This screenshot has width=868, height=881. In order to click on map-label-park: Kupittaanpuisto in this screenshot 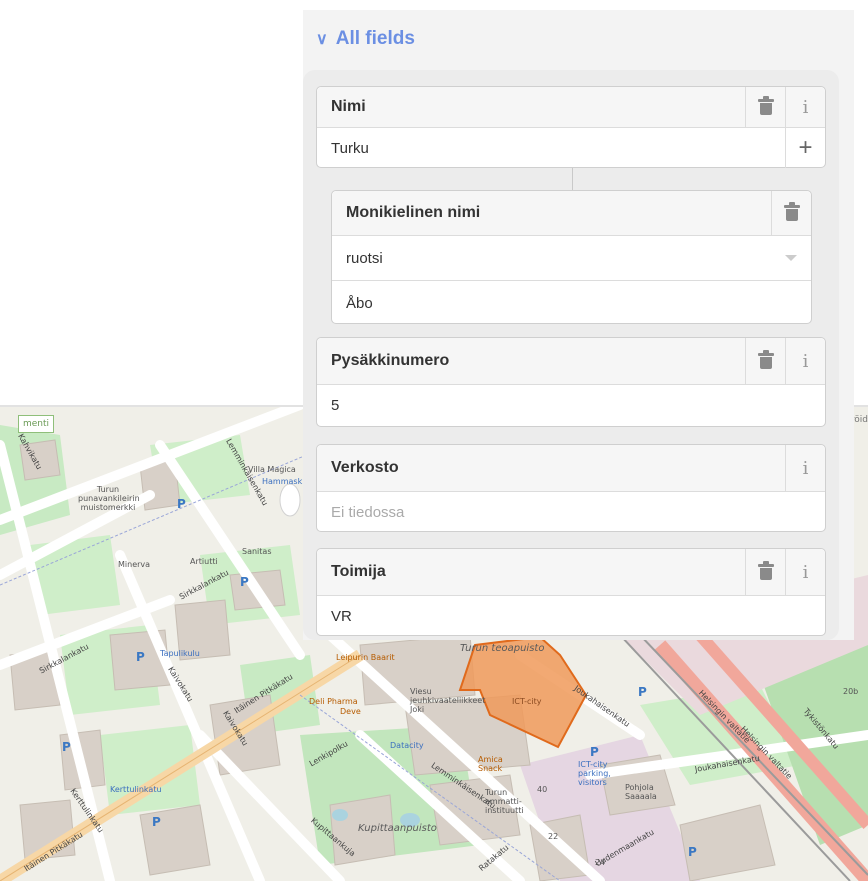, I will do `click(397, 828)`.